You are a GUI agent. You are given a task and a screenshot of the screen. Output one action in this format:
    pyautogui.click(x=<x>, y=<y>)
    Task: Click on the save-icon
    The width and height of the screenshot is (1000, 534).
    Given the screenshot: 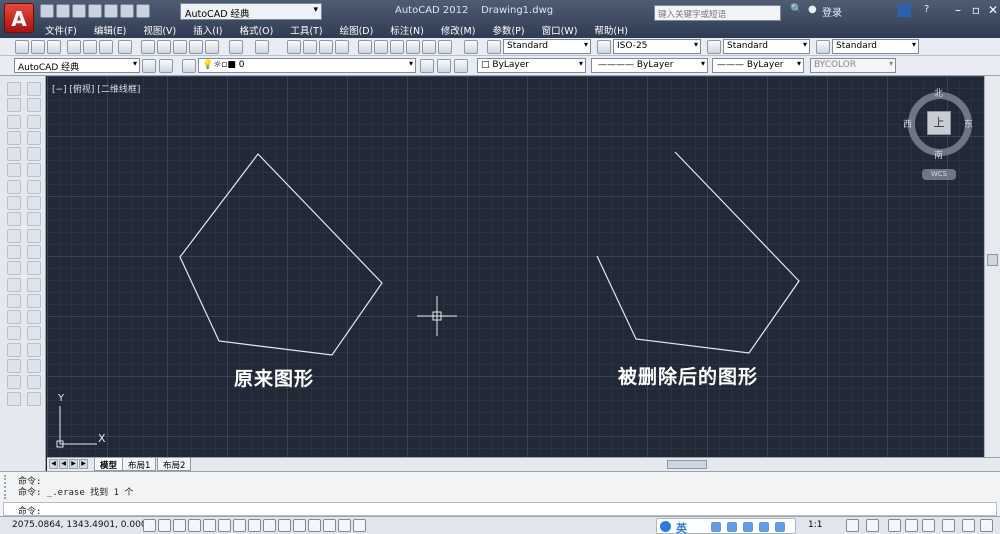 What is the action you would take?
    pyautogui.click(x=79, y=11)
    